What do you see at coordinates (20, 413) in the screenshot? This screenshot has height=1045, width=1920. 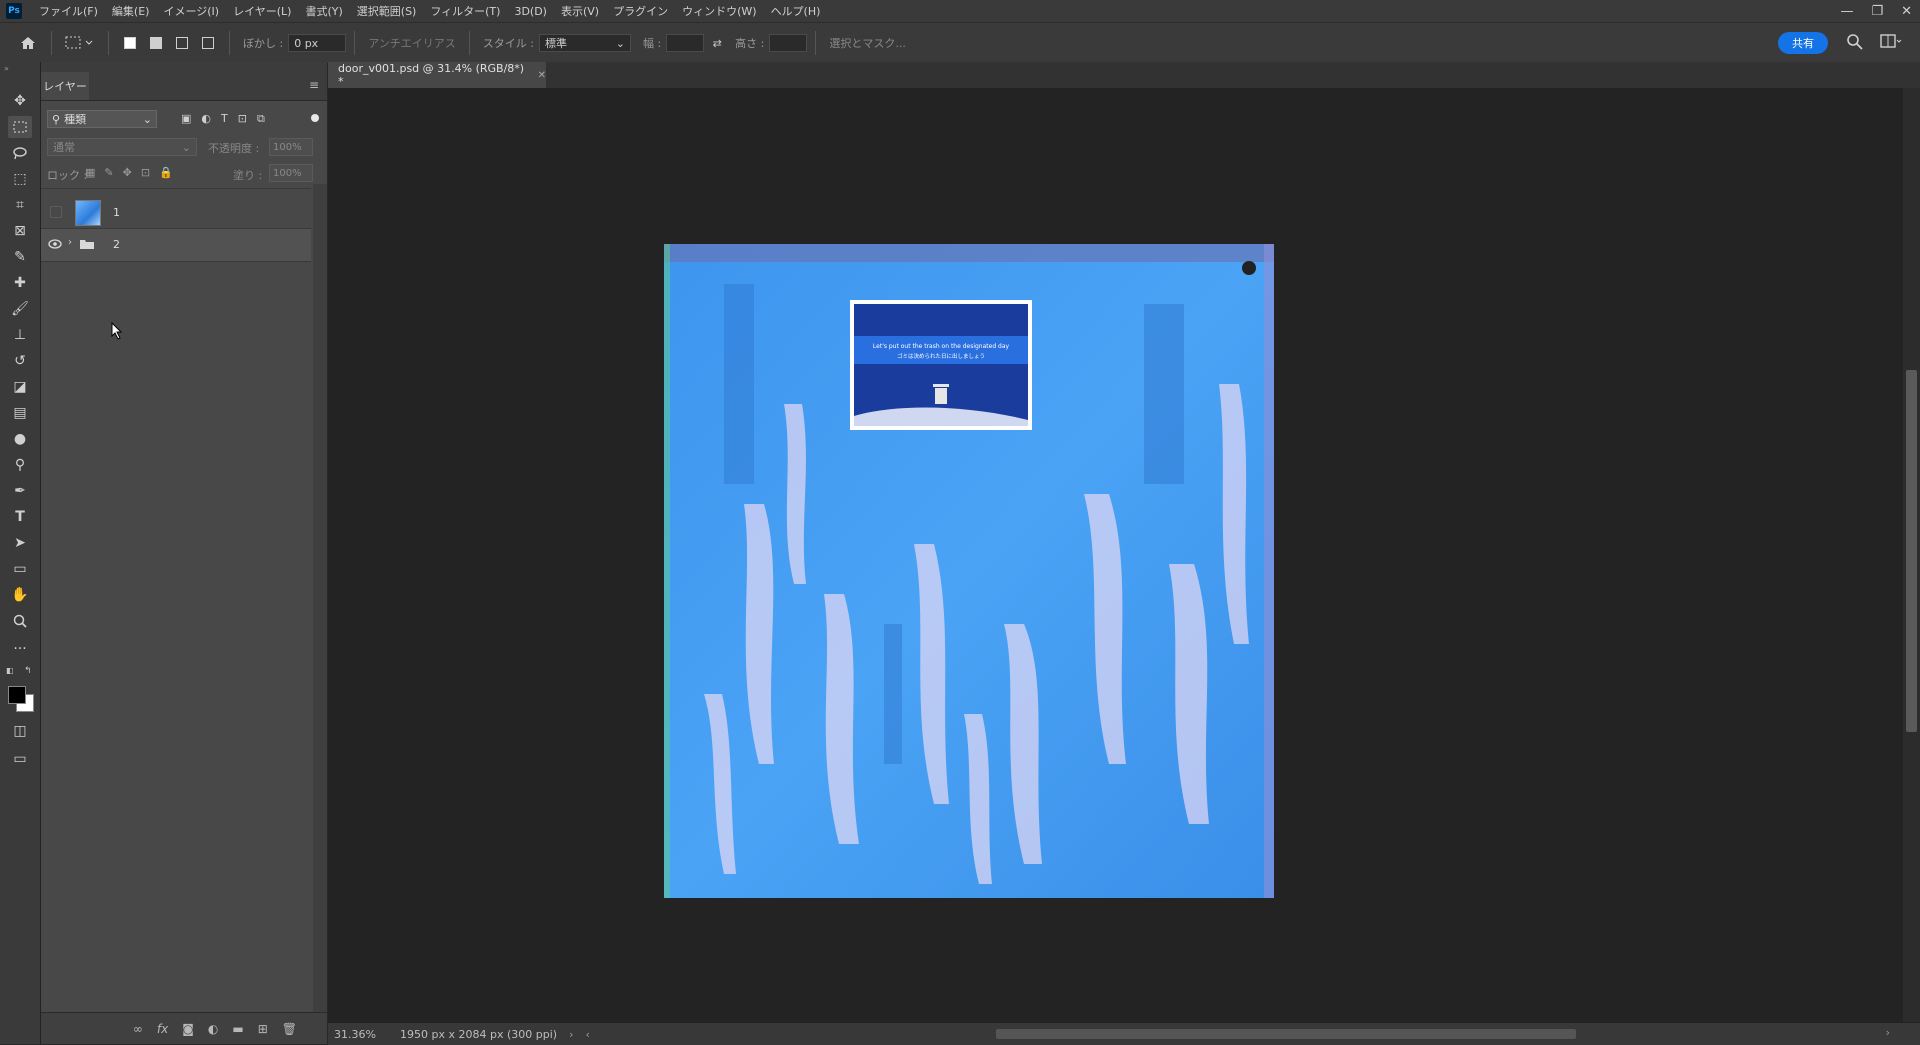 I see `gradient-tool-icon: ▤` at bounding box center [20, 413].